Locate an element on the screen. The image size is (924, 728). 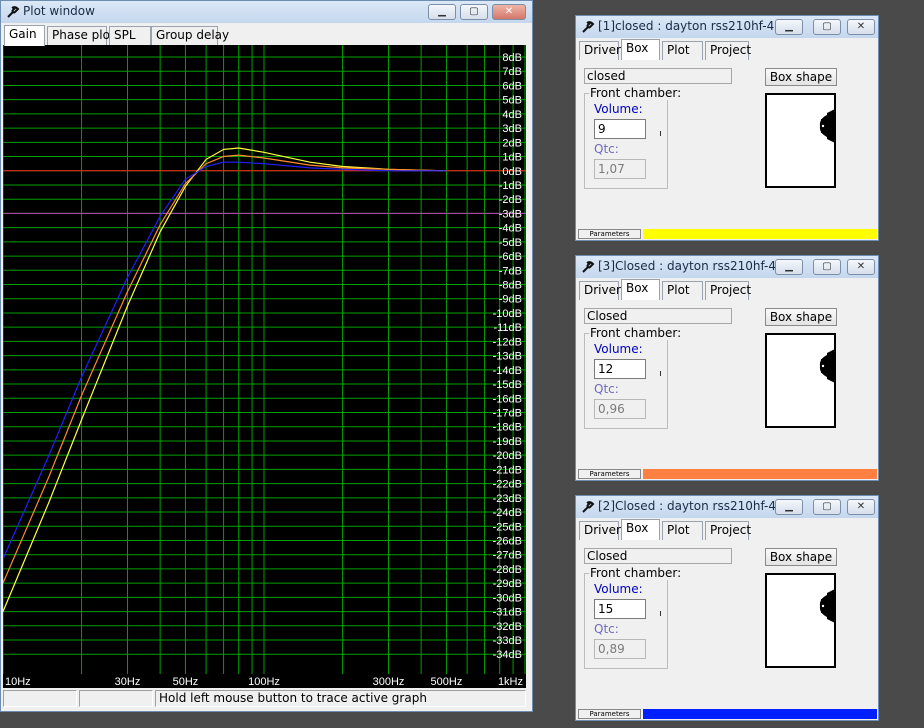
x-tick-label: 500Hz is located at coordinates (447, 682).